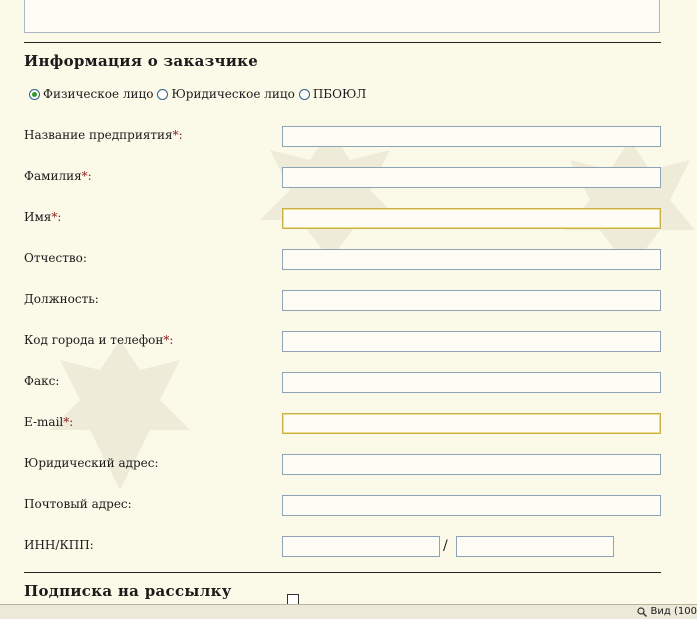  I want to click on position-input, so click(471, 300).